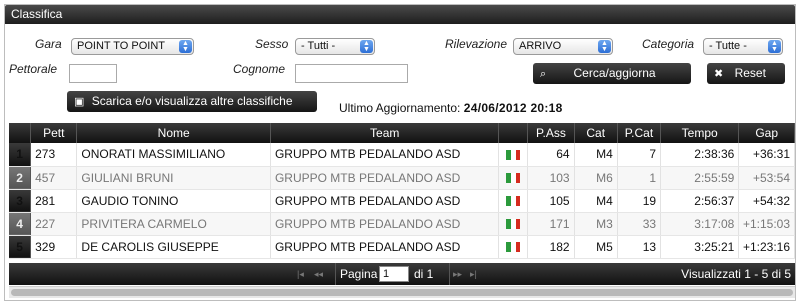  I want to click on cell-tempo: 3:25:21, so click(700, 247).